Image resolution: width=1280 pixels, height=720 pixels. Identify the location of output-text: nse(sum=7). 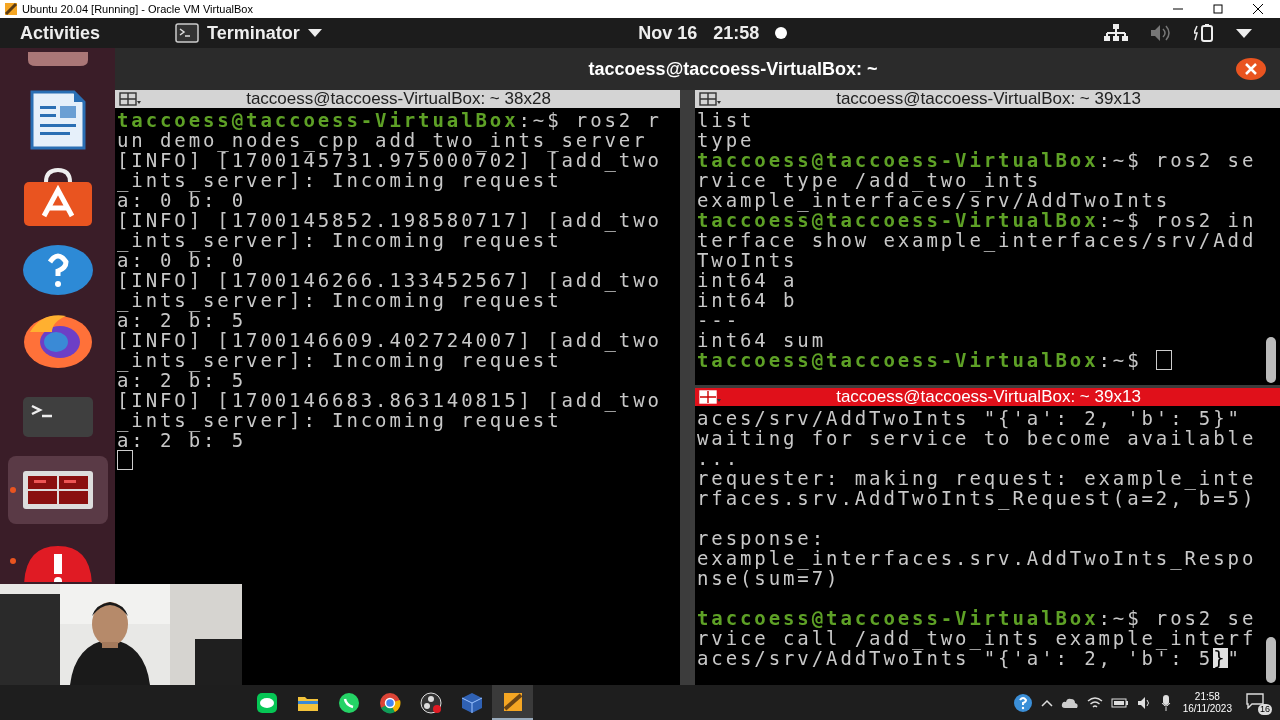
(769, 578).